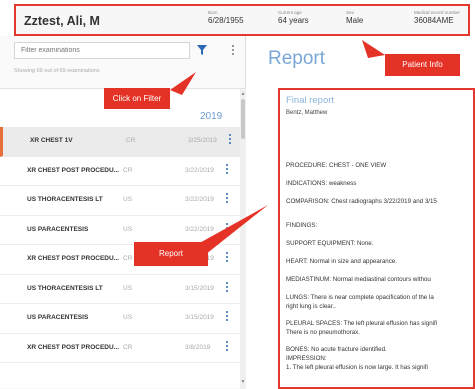 The image size is (475, 389). Describe the element at coordinates (120, 142) in the screenshot. I see `exam-row: XR CHEST 1V CR 3/25/2019` at that location.